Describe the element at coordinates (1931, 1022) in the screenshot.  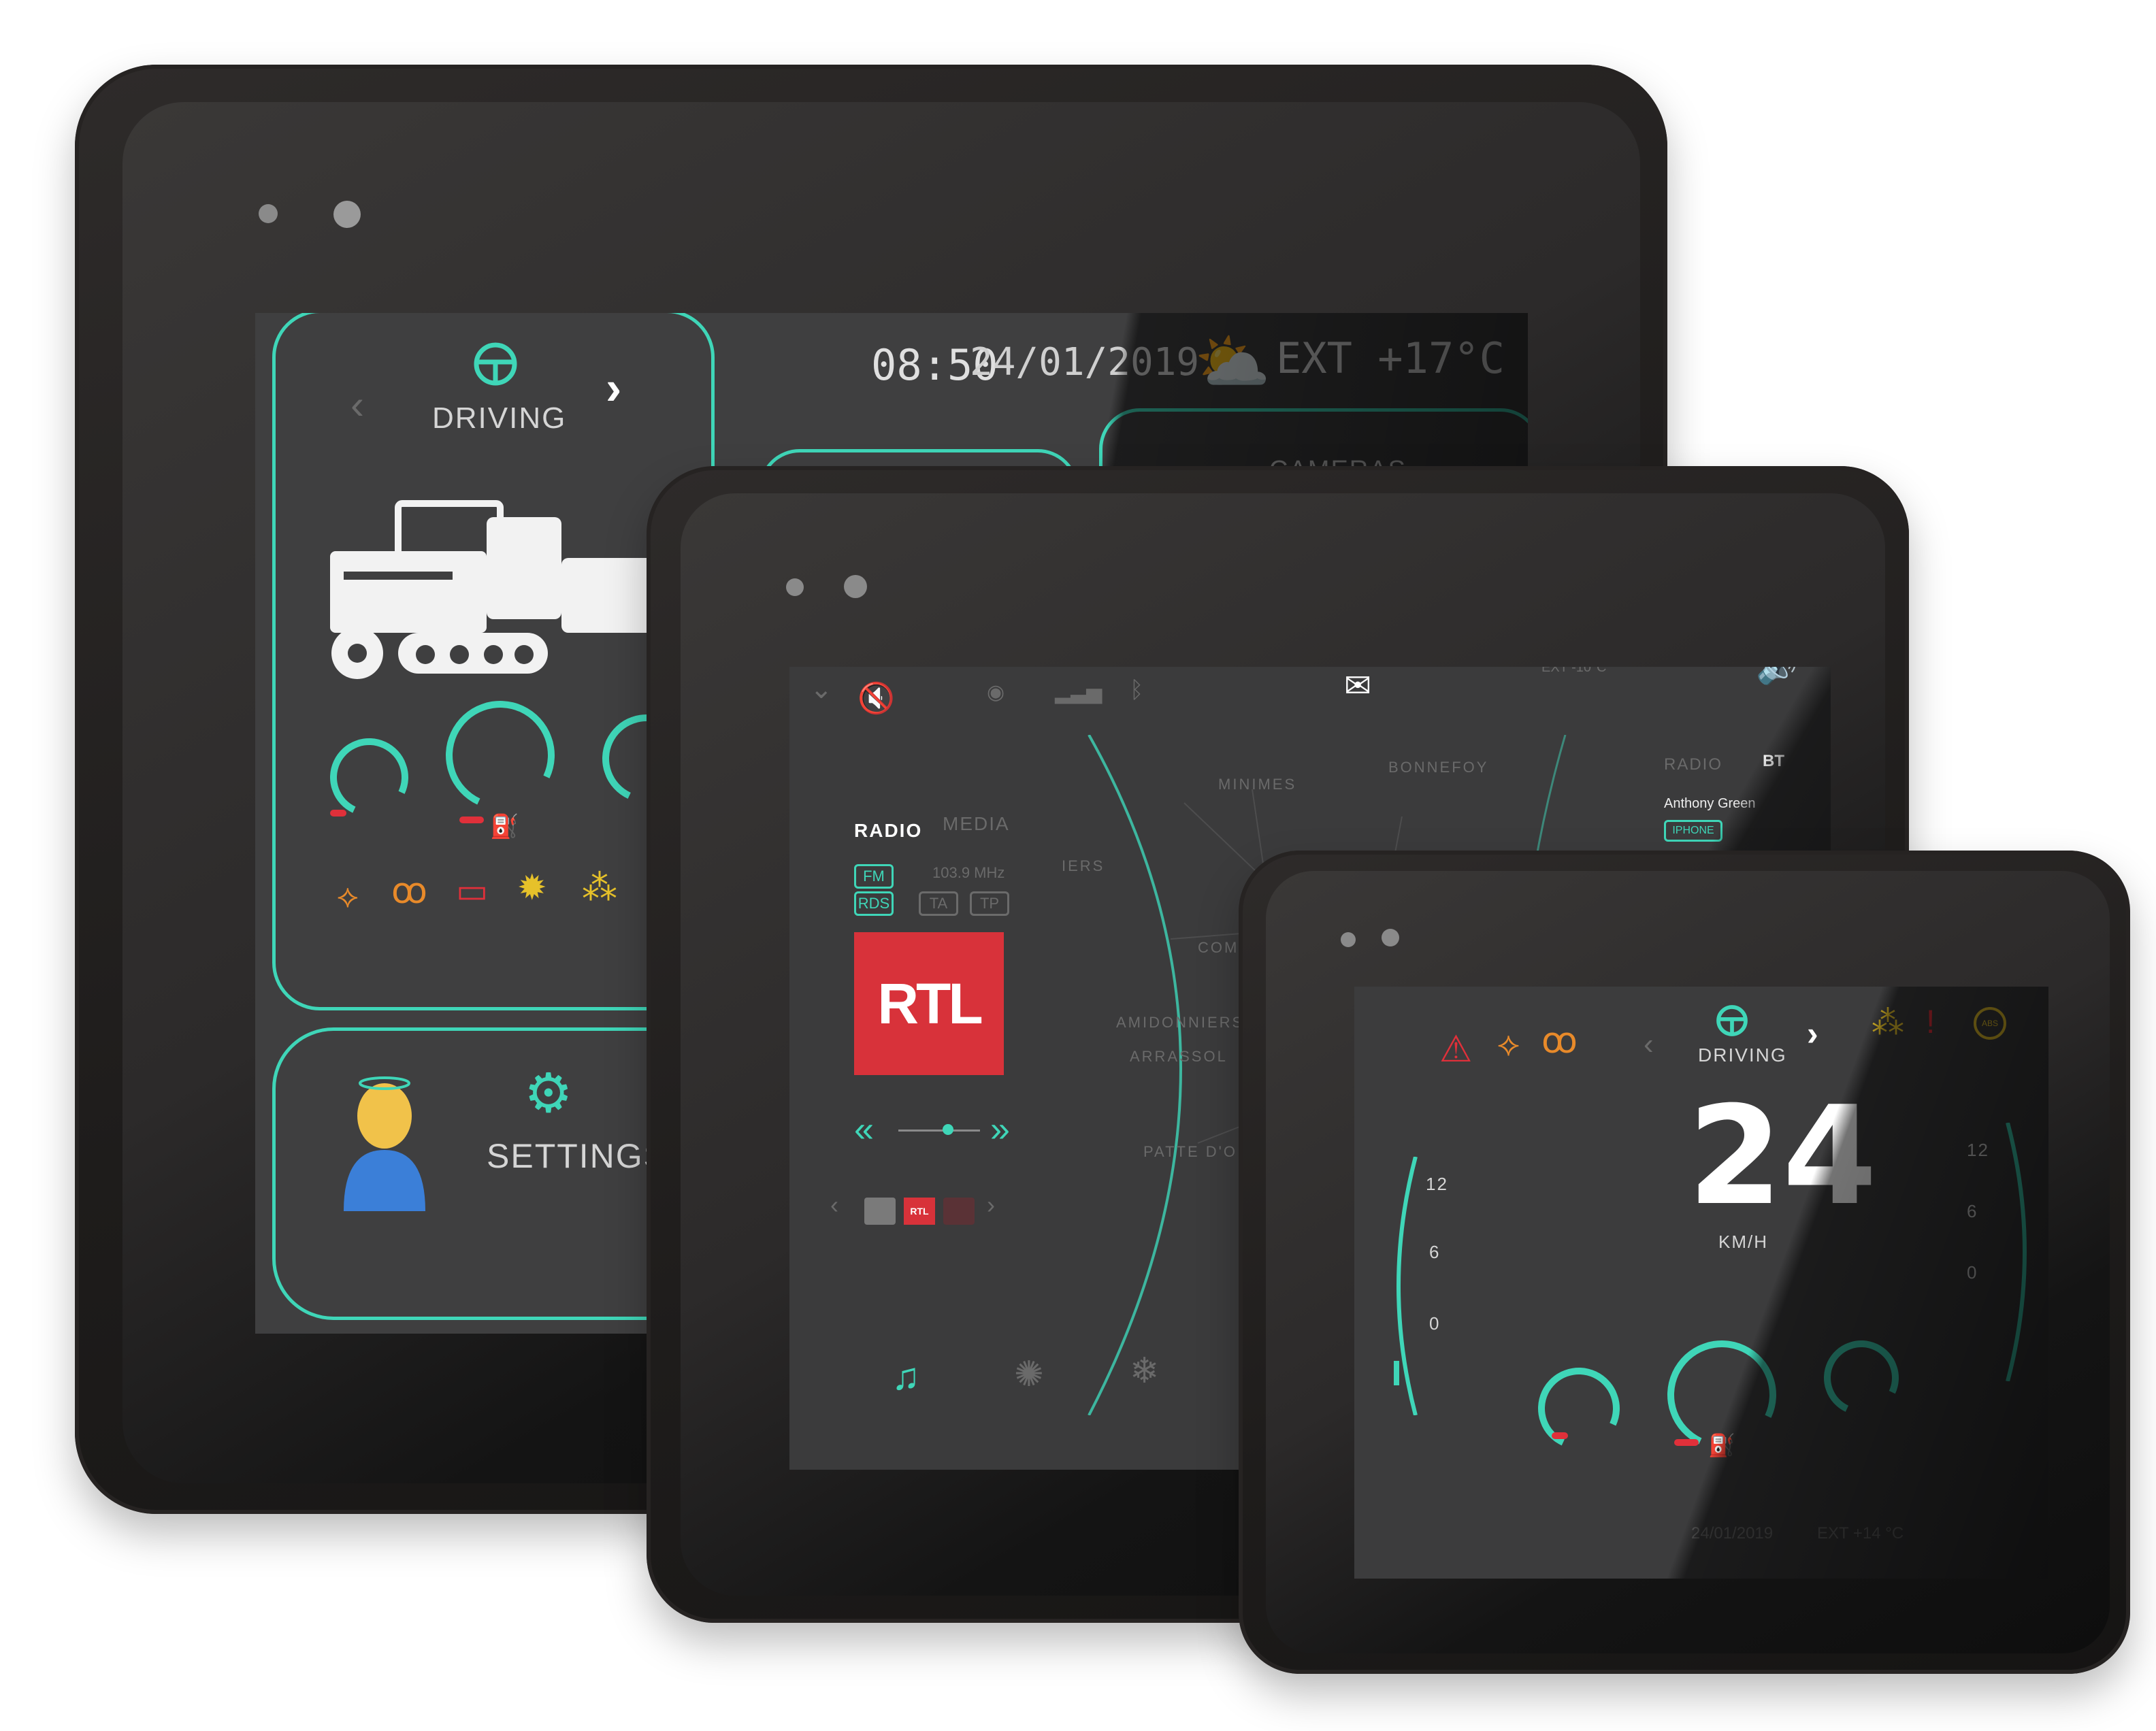
I see `brake-warning-icon: !` at that location.